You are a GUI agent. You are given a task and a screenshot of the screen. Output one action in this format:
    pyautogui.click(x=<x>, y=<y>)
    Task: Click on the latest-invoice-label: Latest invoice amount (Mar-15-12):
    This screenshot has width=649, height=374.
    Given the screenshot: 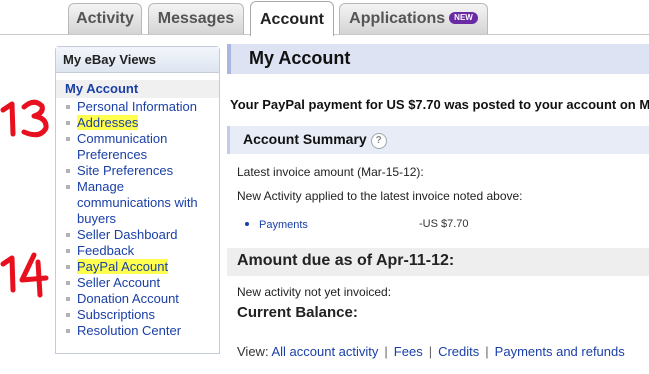 What is the action you would take?
    pyautogui.click(x=330, y=172)
    